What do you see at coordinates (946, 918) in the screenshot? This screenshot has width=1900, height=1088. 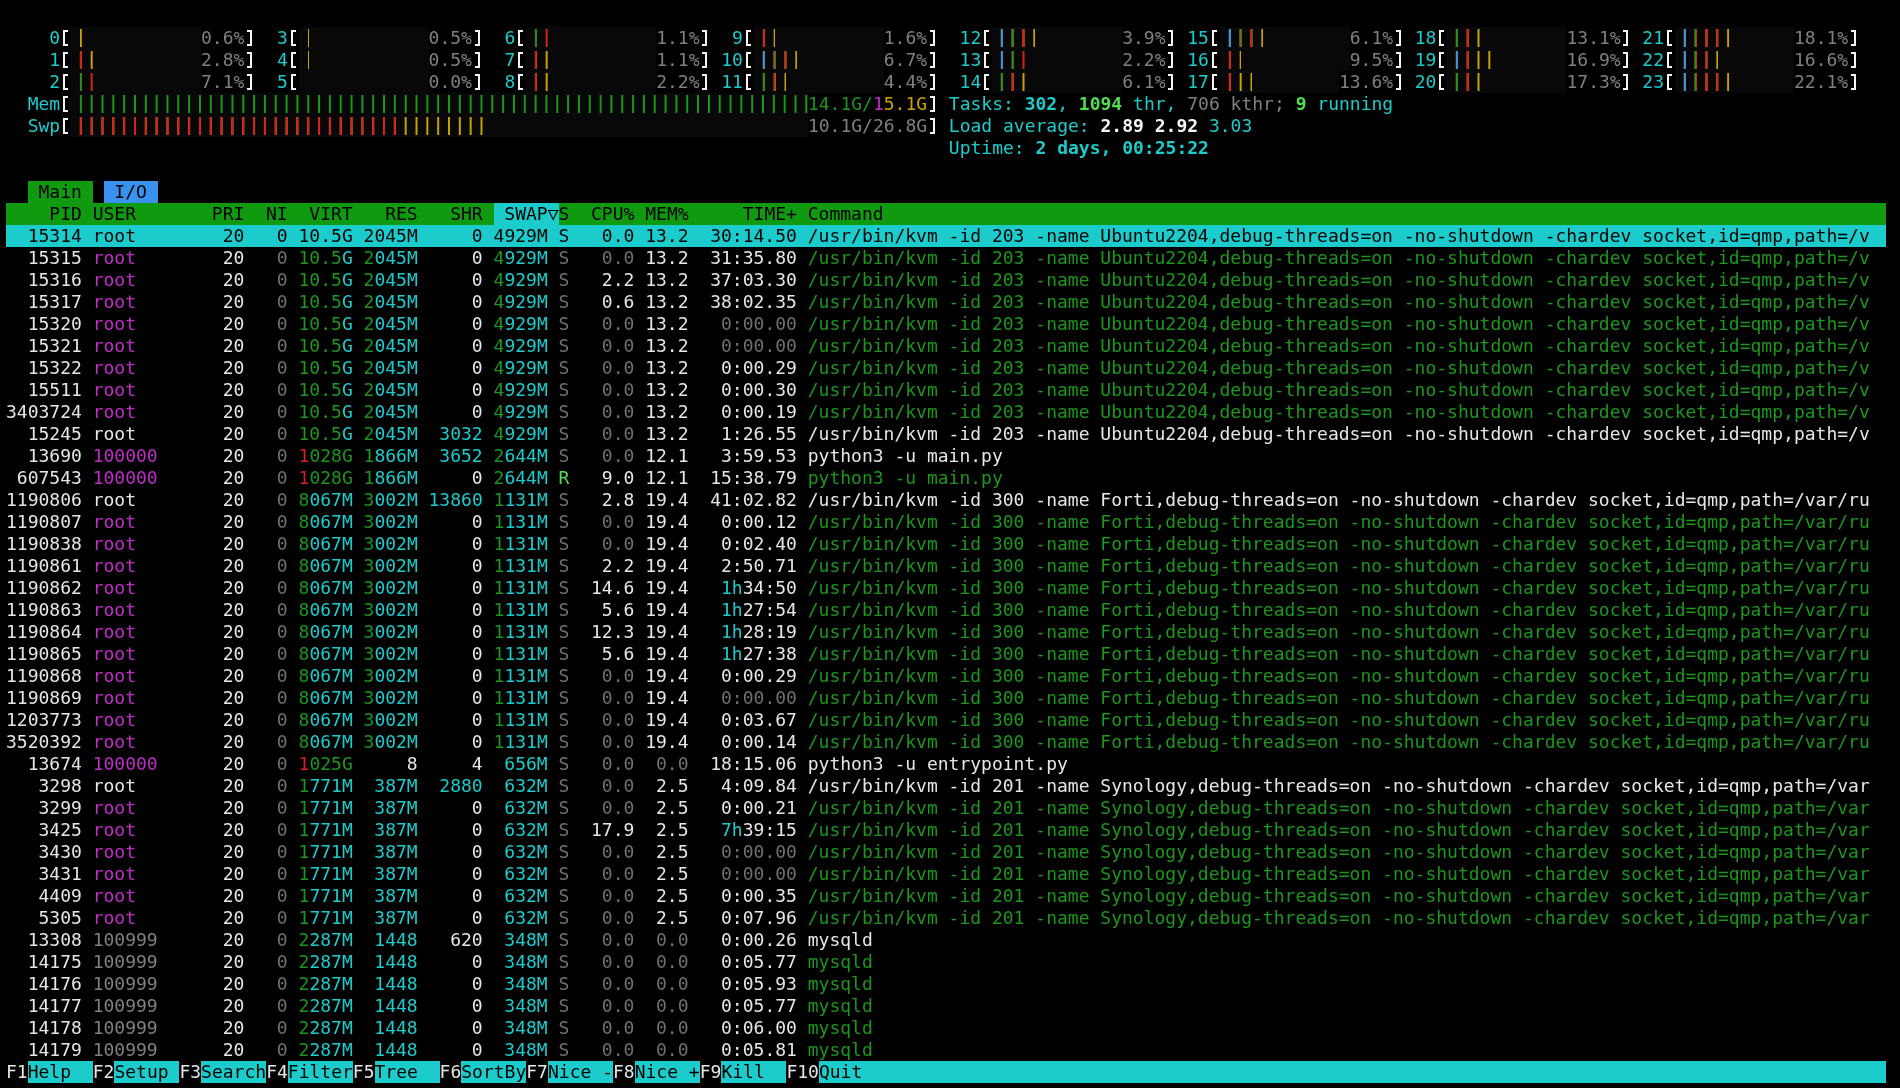 I see `process-row: 5305 root 20 0 1771M 387M 0 632M S 0.0 2.5 0:07.96 /usr/bin/kvm -id 201 -name Synology,debug-threads=on -no-shutdown -chardev socket,id=qmp,path=/var` at bounding box center [946, 918].